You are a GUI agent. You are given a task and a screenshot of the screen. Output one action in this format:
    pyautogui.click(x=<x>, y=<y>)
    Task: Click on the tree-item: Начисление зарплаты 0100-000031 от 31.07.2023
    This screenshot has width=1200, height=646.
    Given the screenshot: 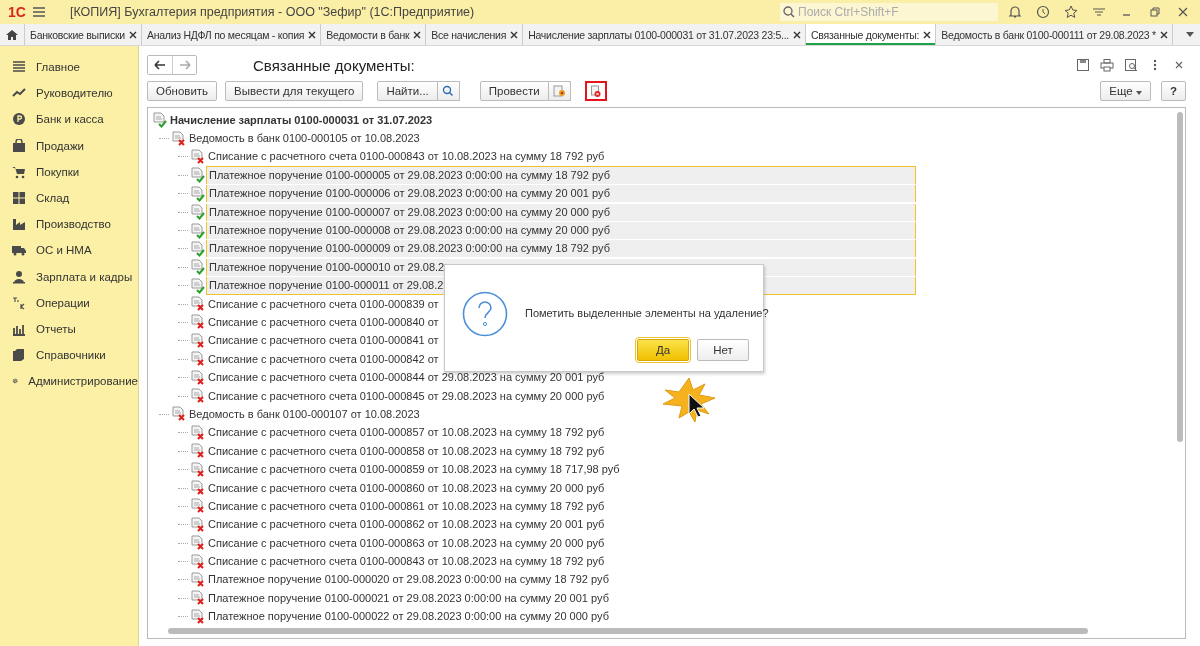 What is the action you would take?
    pyautogui.click(x=301, y=120)
    